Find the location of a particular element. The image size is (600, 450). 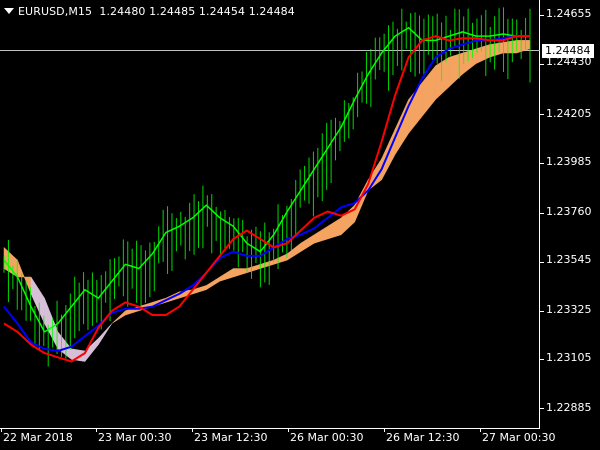

price-tick-label: 1.24655 is located at coordinates (569, 13).